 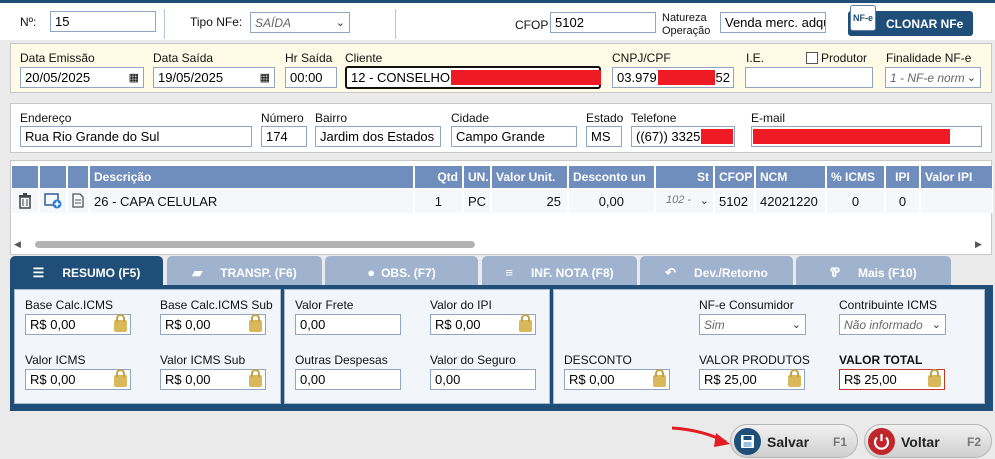 I want to click on grid-header-cfop: CFOP, so click(x=735, y=177).